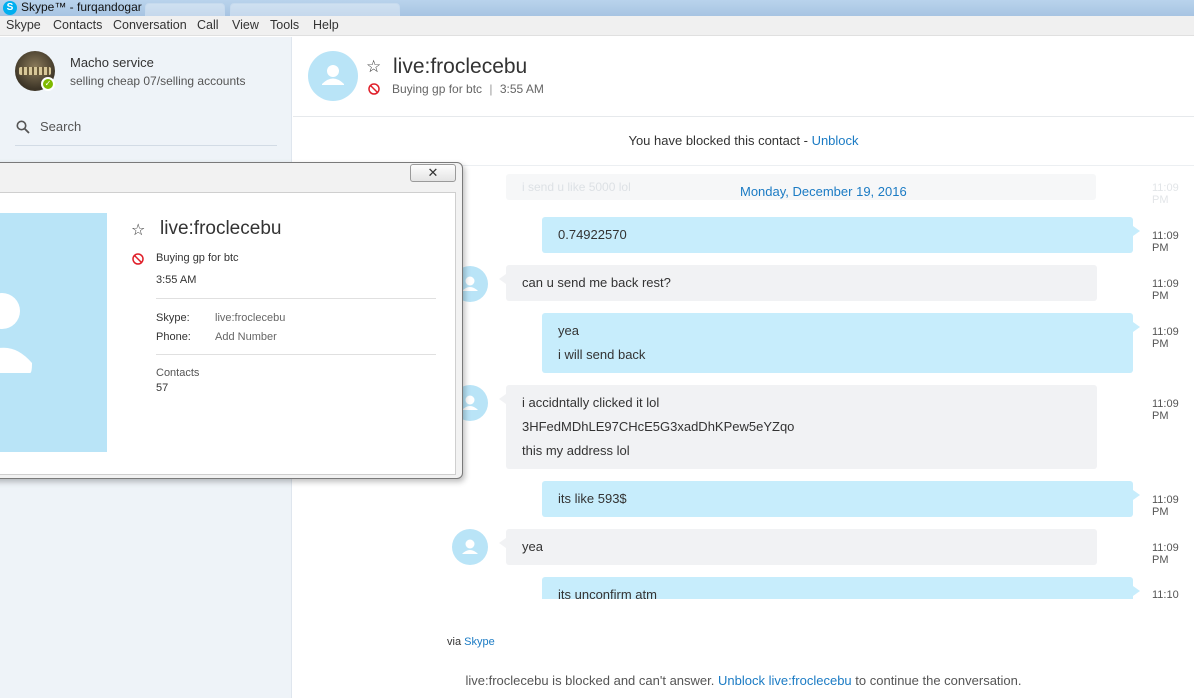 This screenshot has height=698, width=1194. Describe the element at coordinates (592, 234) in the screenshot. I see `message-text: 0.74922570` at that location.